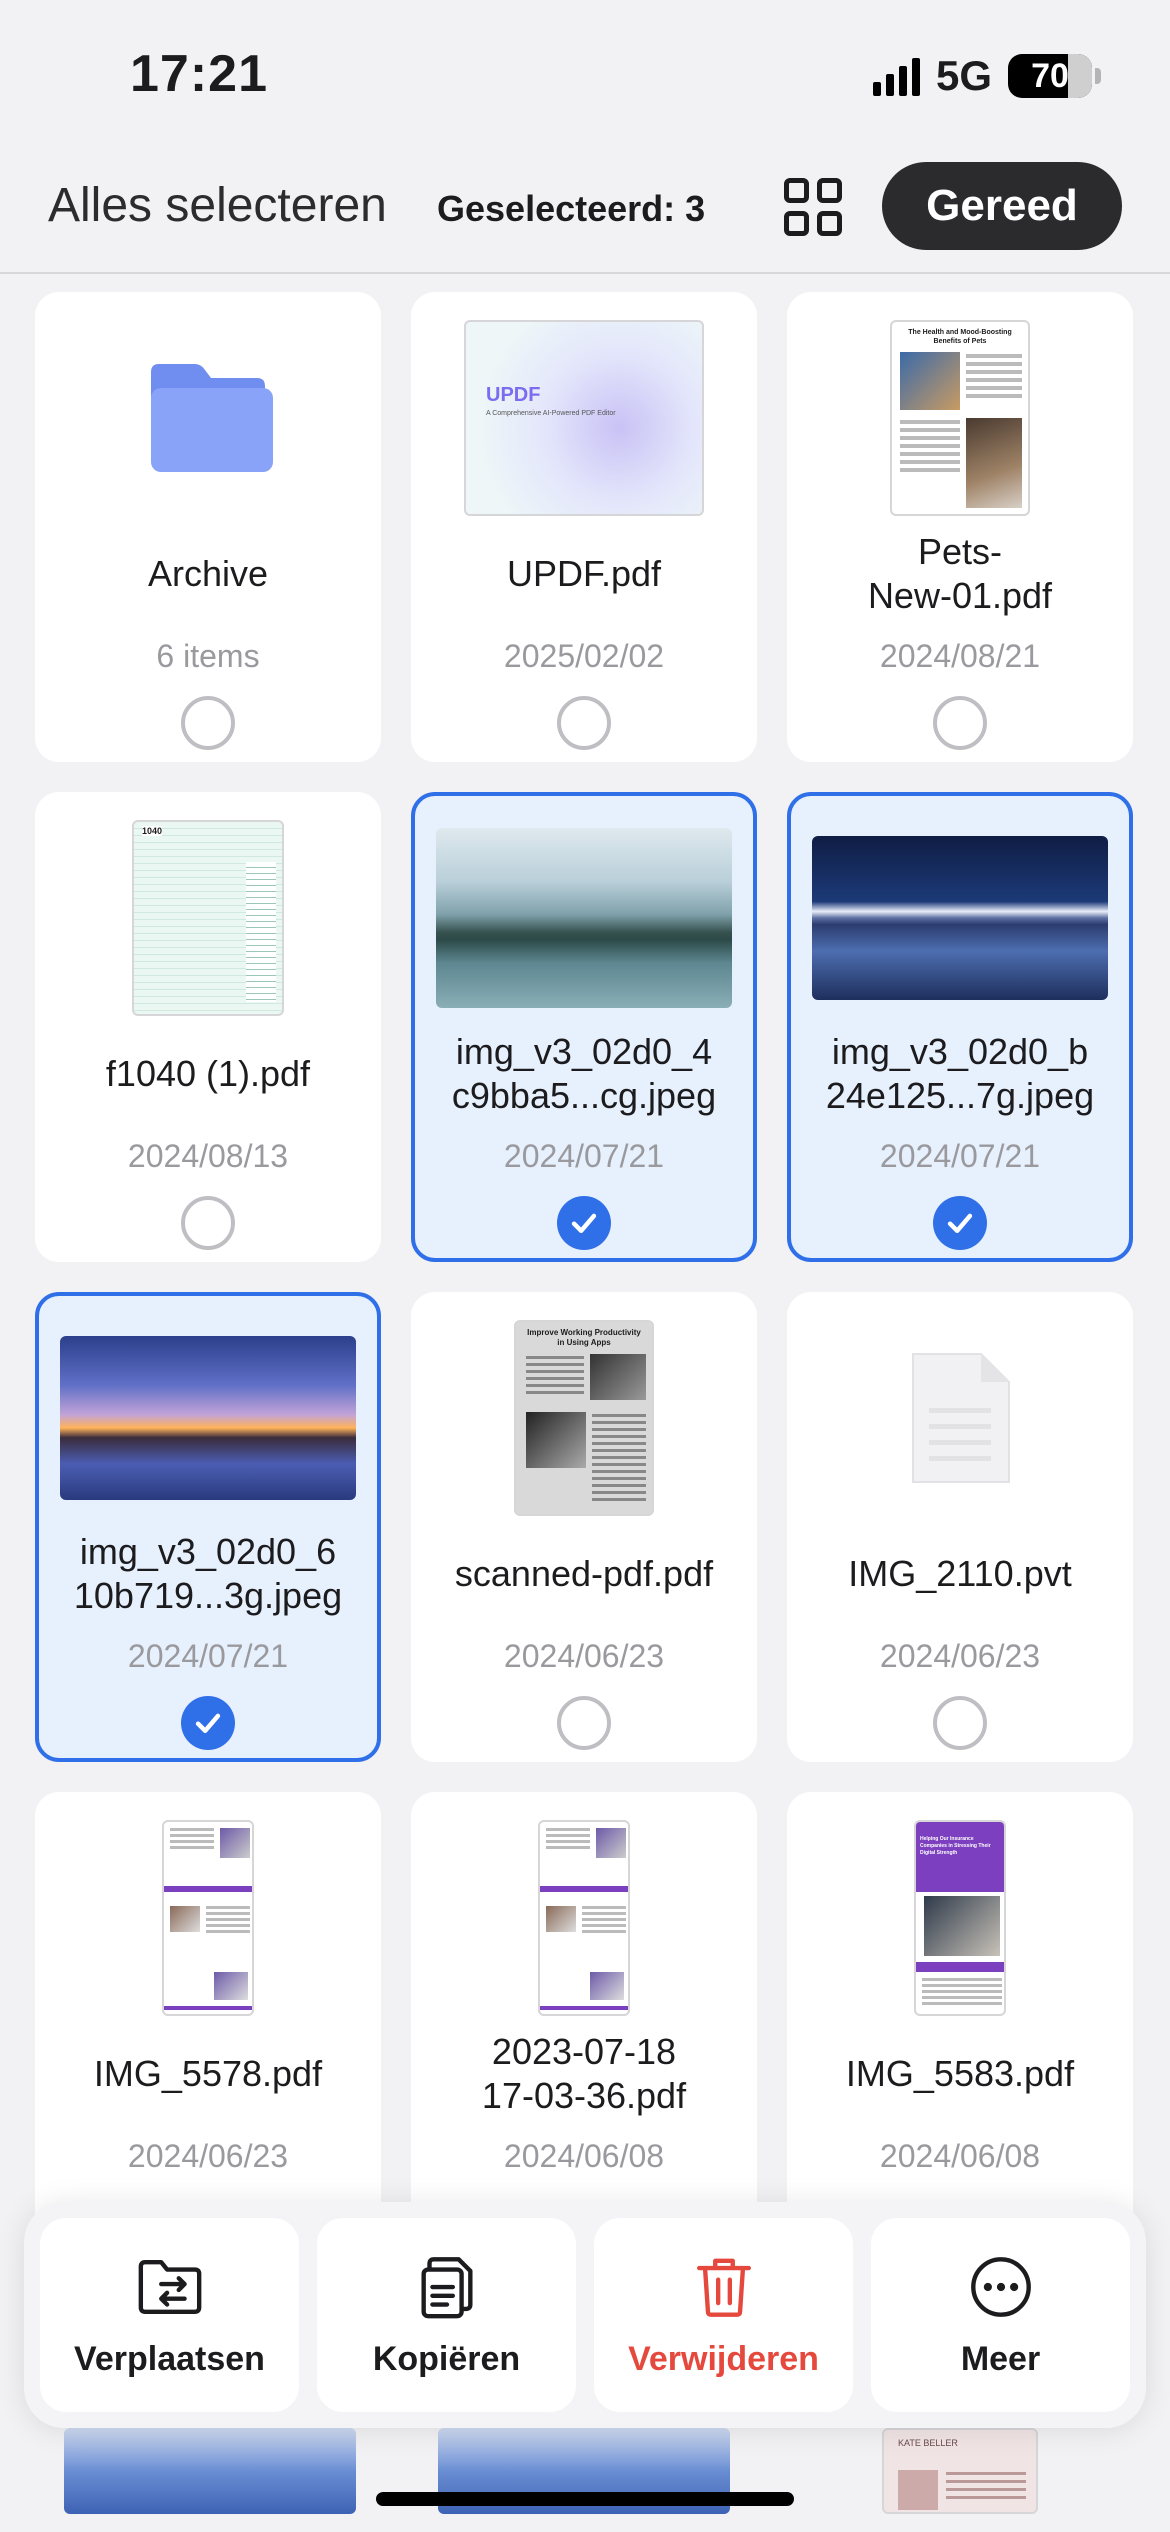  What do you see at coordinates (584, 2027) in the screenshot?
I see `file-card: 2023-07-18 17-03-36.pdf 2024/06/08` at bounding box center [584, 2027].